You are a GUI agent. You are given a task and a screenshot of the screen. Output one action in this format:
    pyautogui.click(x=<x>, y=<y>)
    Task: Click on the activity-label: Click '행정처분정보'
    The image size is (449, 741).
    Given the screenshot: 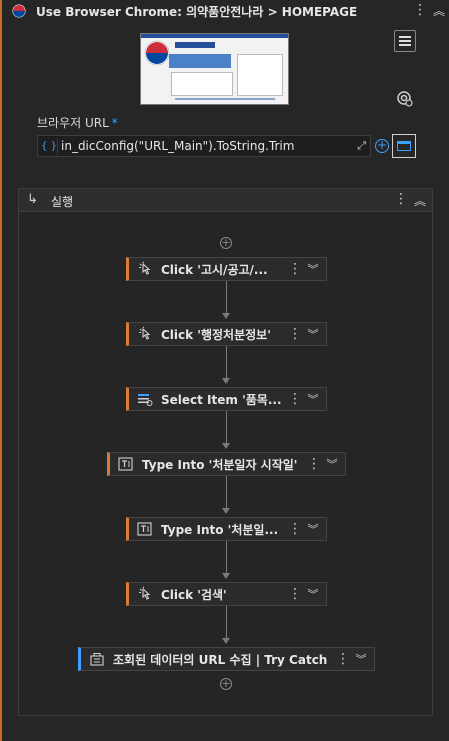 What is the action you would take?
    pyautogui.click(x=216, y=334)
    